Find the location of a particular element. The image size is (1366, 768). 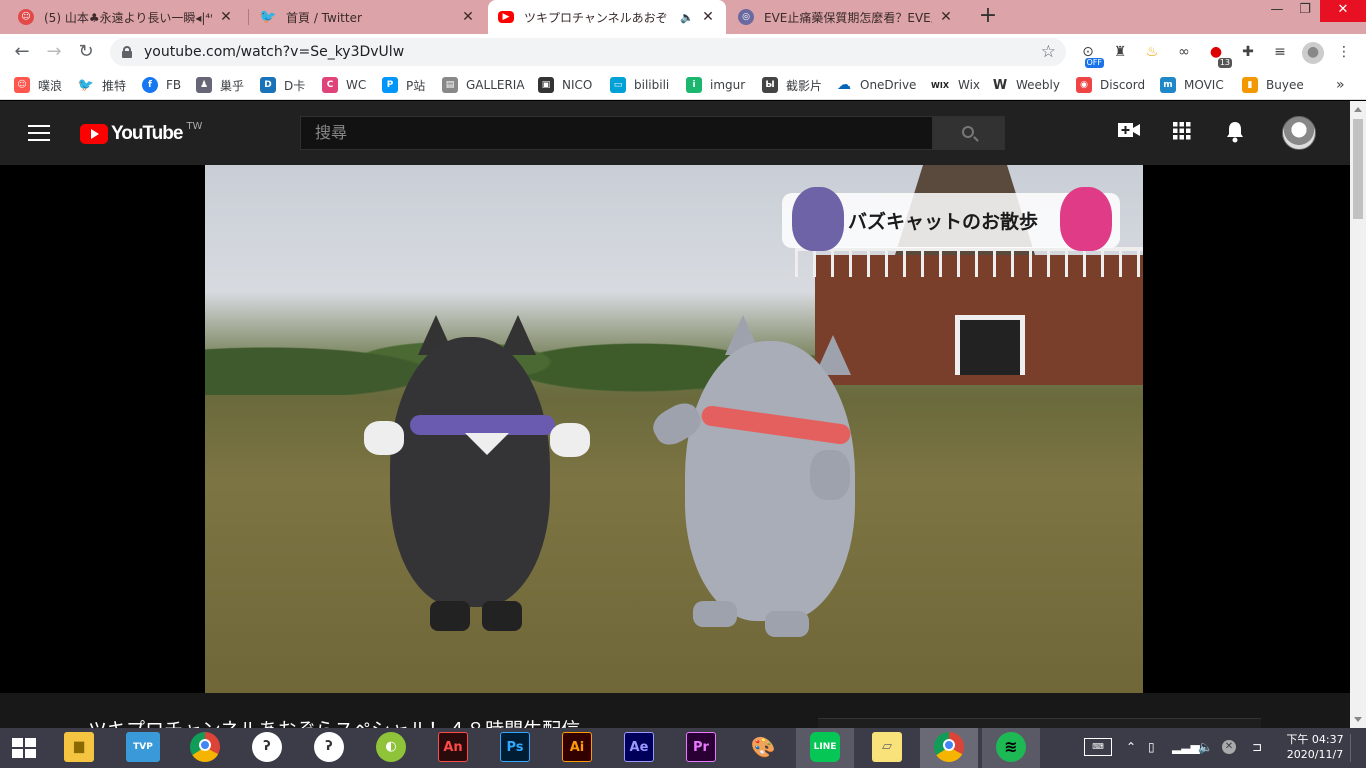

minimize-icon: — is located at coordinates (1277, 11).